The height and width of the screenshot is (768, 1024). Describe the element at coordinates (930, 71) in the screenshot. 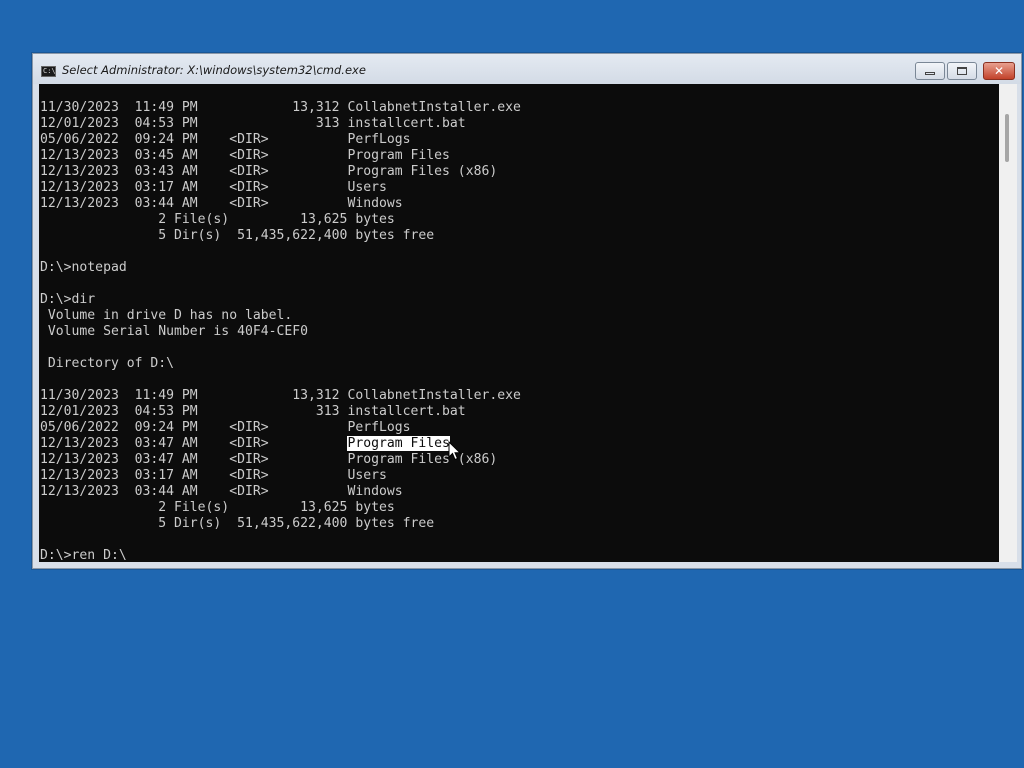

I see `minimize-button` at that location.